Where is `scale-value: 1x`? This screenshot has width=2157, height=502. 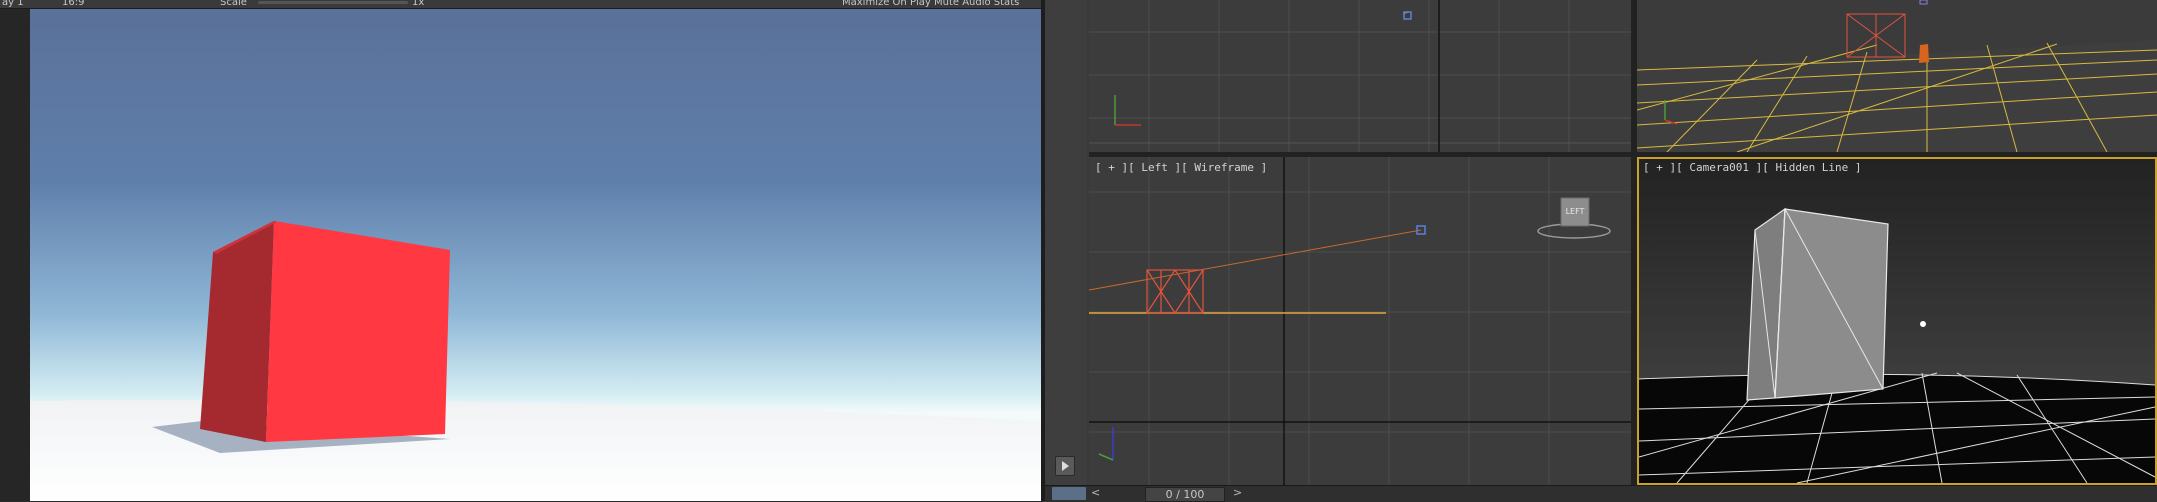 scale-value: 1x is located at coordinates (418, 4).